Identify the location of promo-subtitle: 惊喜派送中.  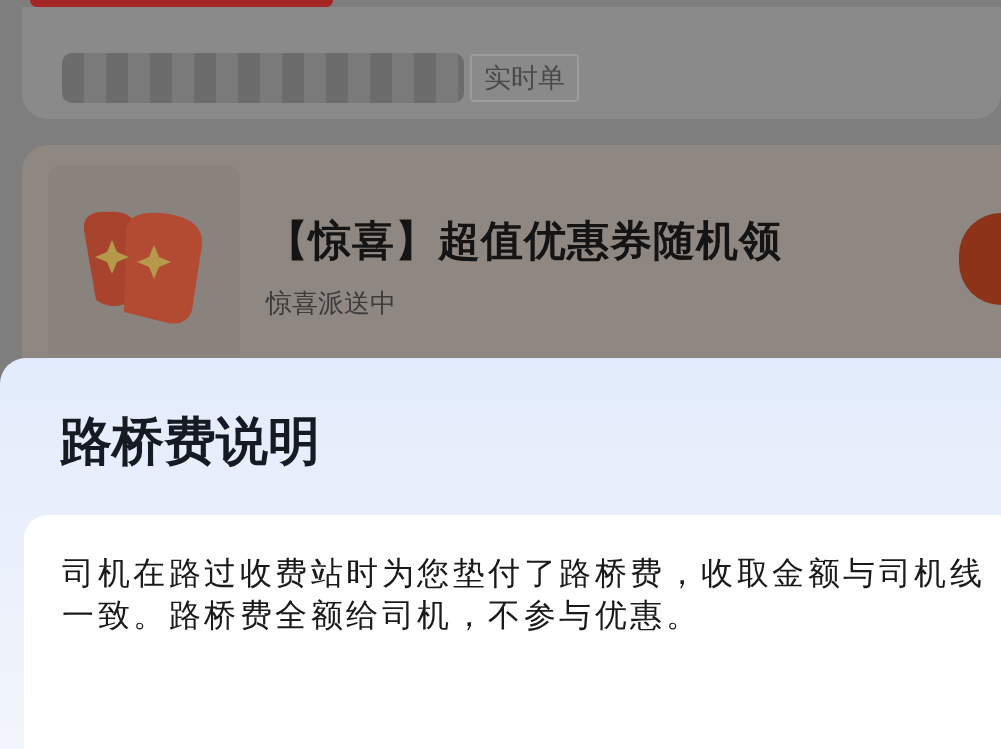
(331, 303).